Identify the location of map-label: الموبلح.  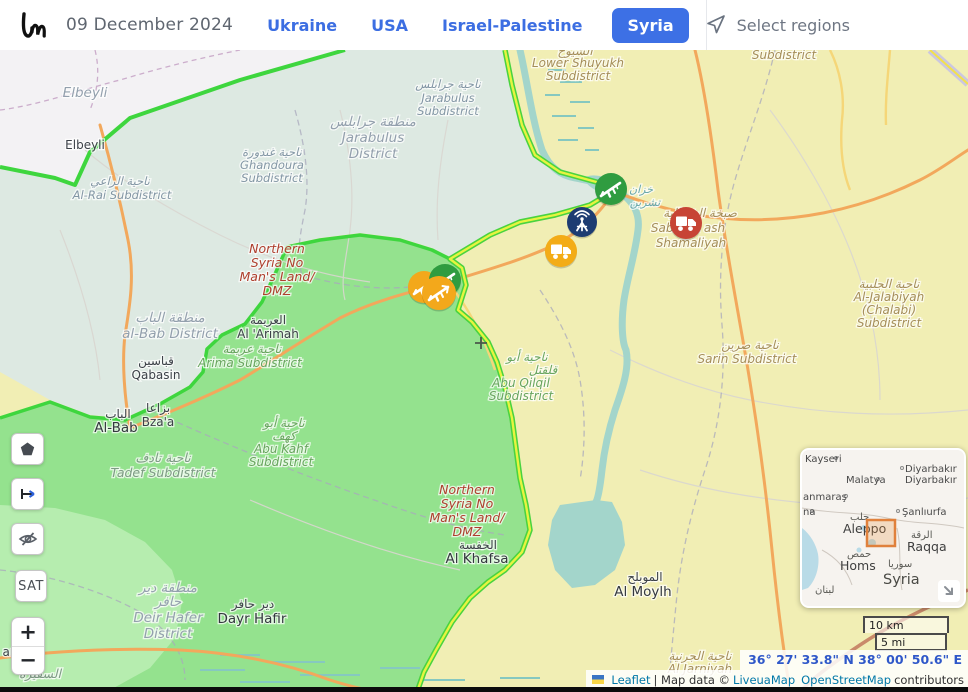
(644, 577).